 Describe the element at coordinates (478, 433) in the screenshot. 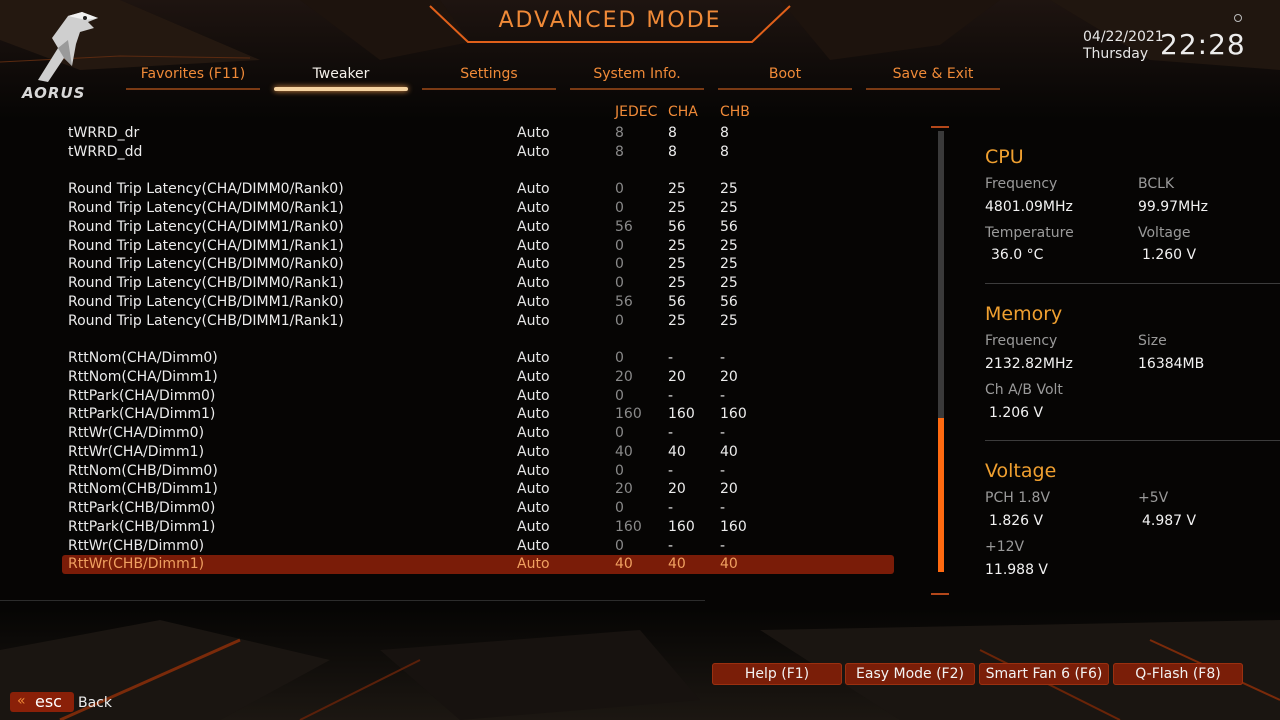

I see `setting-row: RttWr(CHA/Dimm0) Auto 0 - -` at that location.